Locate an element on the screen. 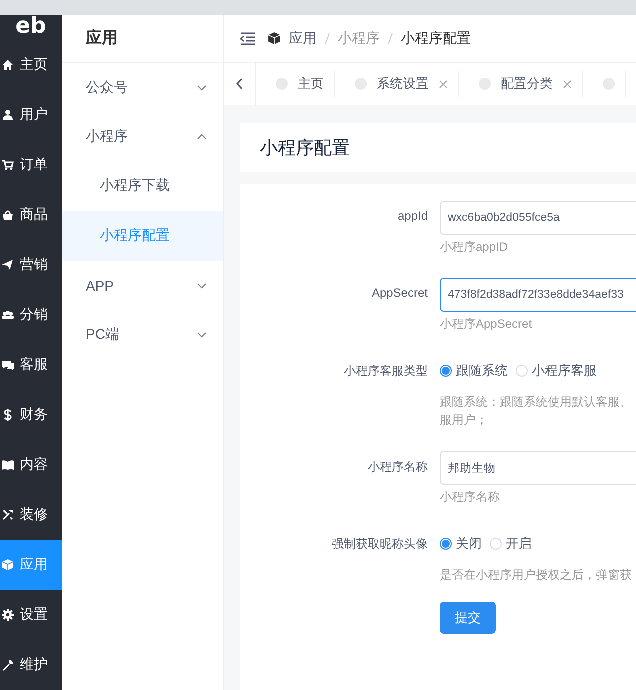  field-hint: 小程序名称 is located at coordinates (470, 497).